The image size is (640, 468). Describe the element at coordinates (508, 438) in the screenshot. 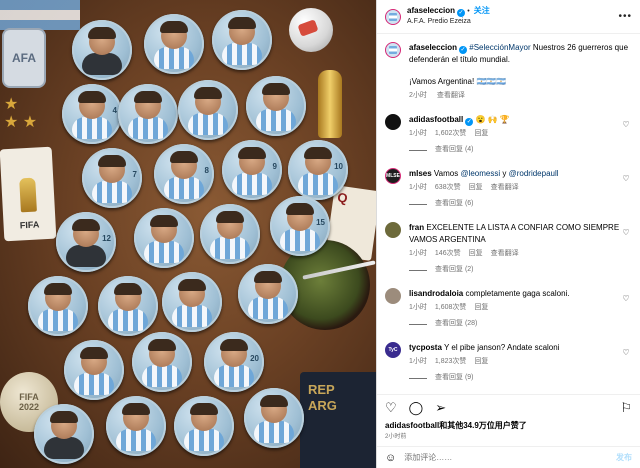

I see `posted-ago: 2小时前` at that location.